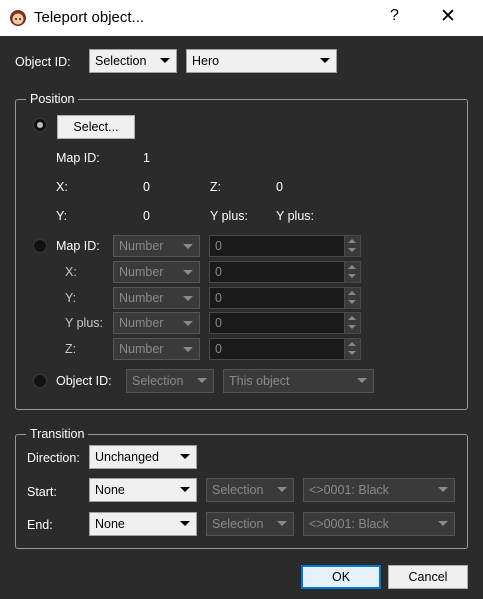 This screenshot has width=483, height=599. Describe the element at coordinates (146, 216) in the screenshot. I see `y-value: 0` at that location.